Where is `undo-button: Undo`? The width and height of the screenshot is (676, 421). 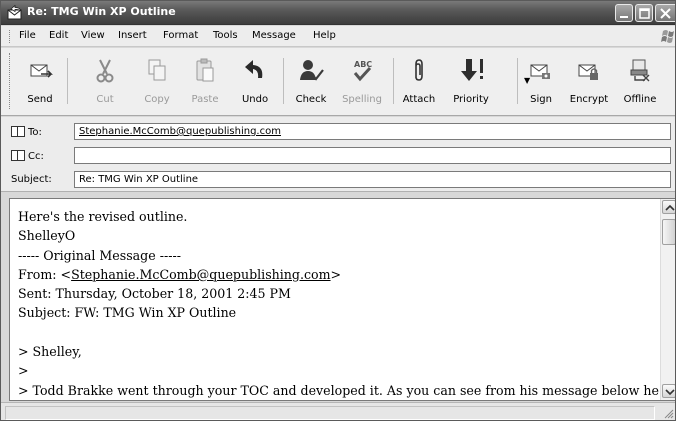
undo-button: Undo is located at coordinates (255, 81).